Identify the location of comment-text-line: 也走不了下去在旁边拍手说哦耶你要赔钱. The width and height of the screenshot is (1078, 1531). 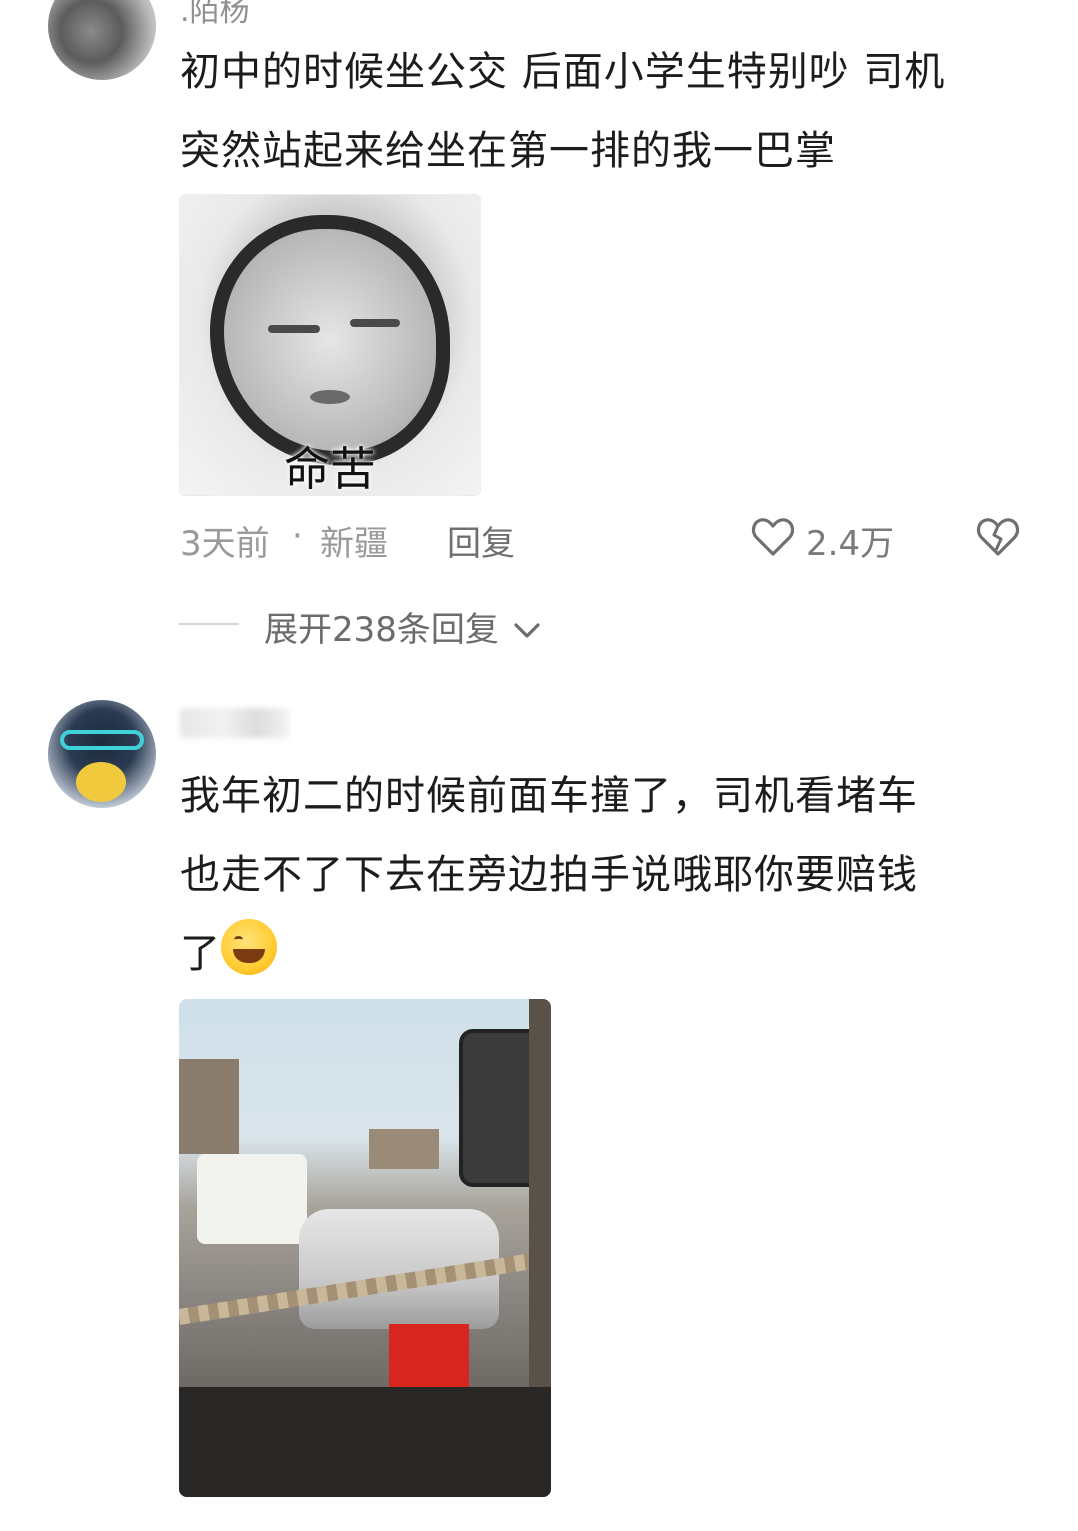
(549, 875).